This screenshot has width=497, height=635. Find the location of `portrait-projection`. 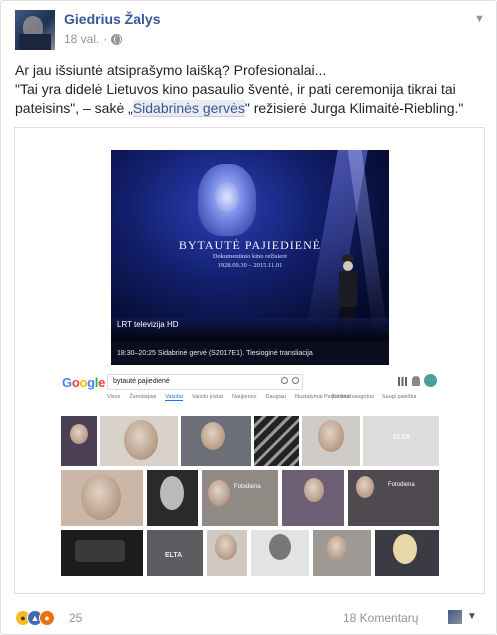

portrait-projection is located at coordinates (227, 200).